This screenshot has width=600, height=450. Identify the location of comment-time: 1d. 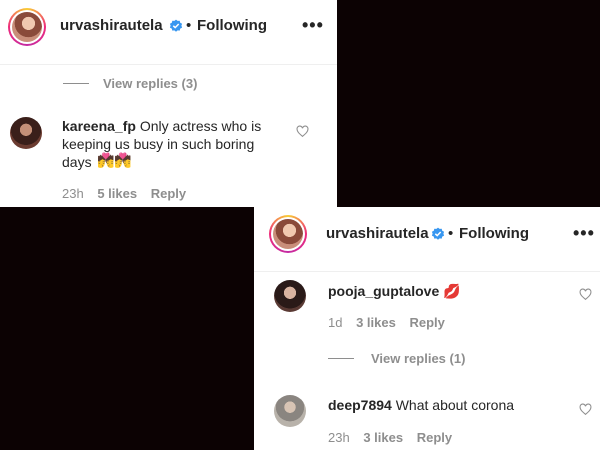
(335, 322).